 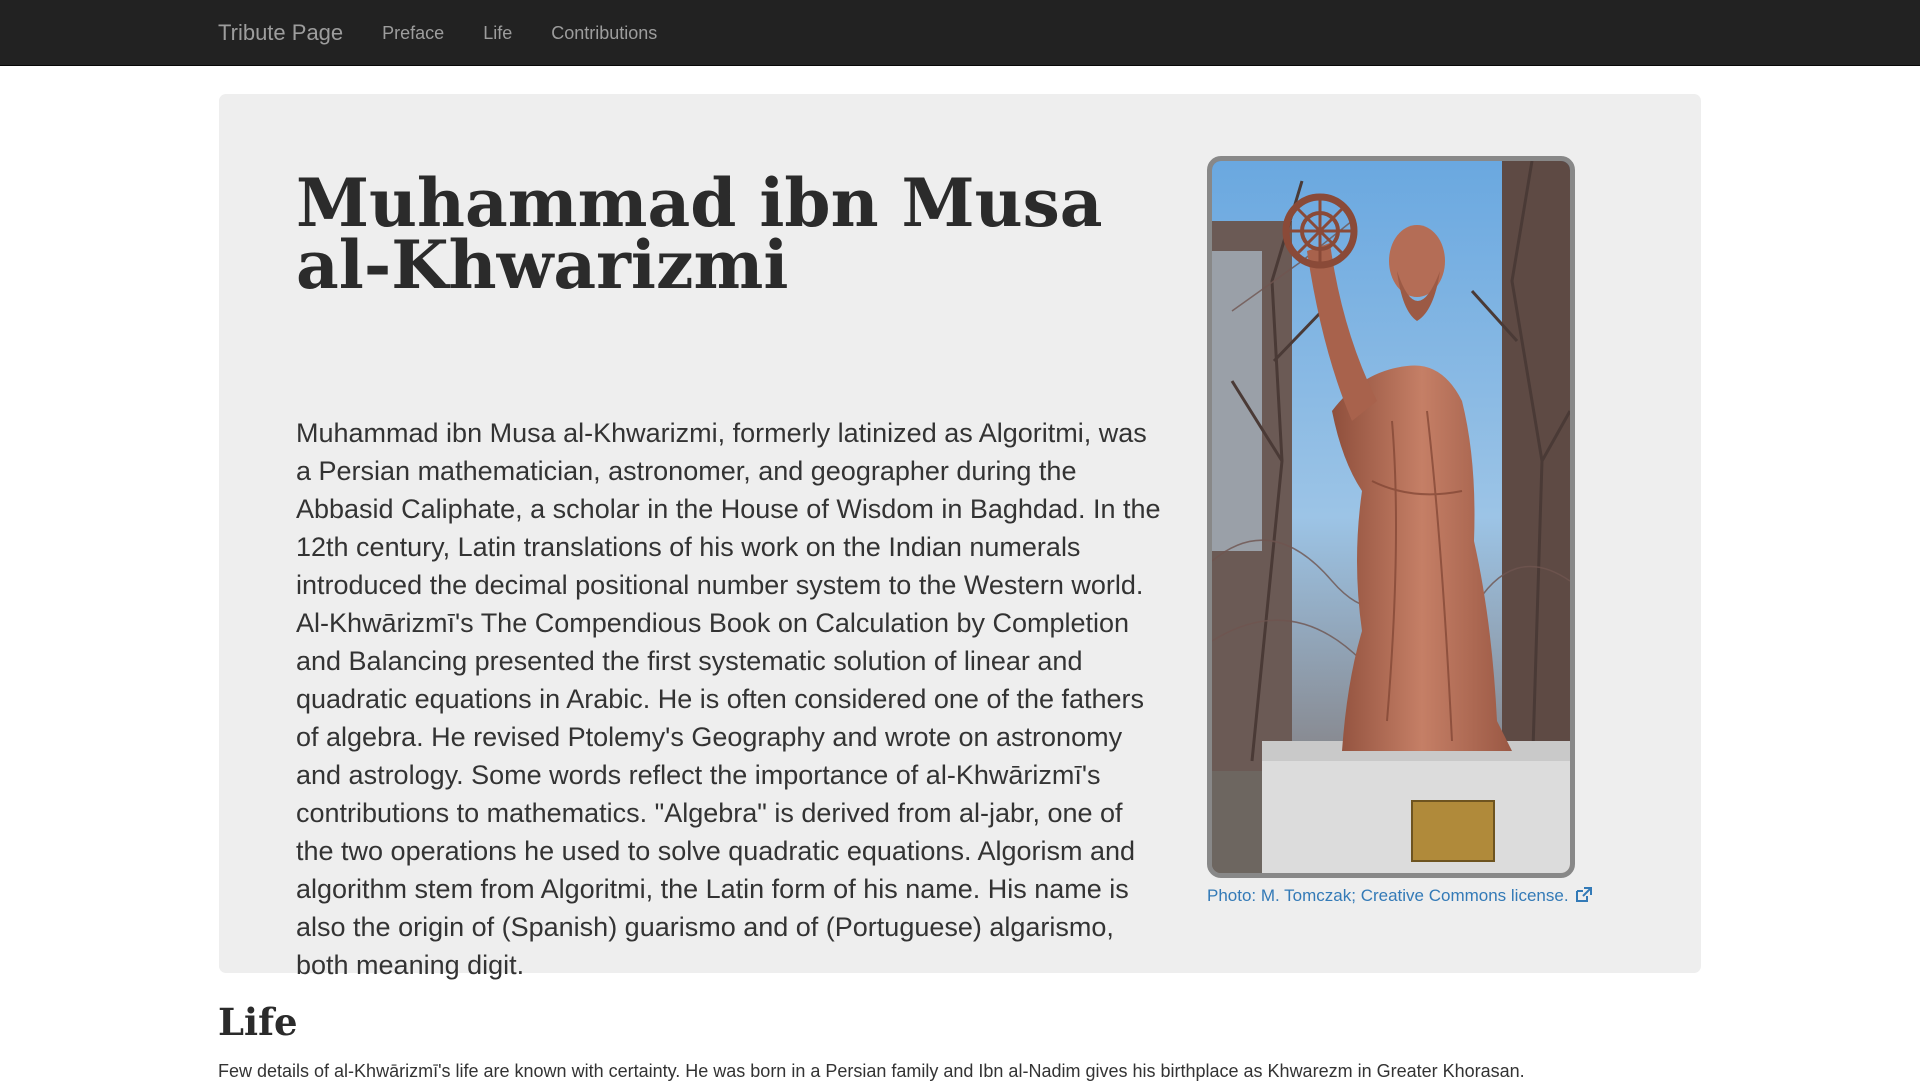 I want to click on nav-link-contributions: Contributions, so click(x=604, y=33).